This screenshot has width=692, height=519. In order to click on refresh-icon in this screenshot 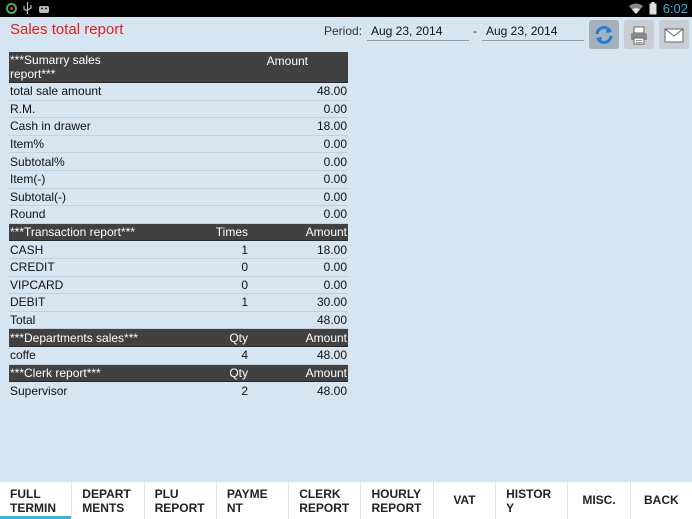, I will do `click(604, 34)`.